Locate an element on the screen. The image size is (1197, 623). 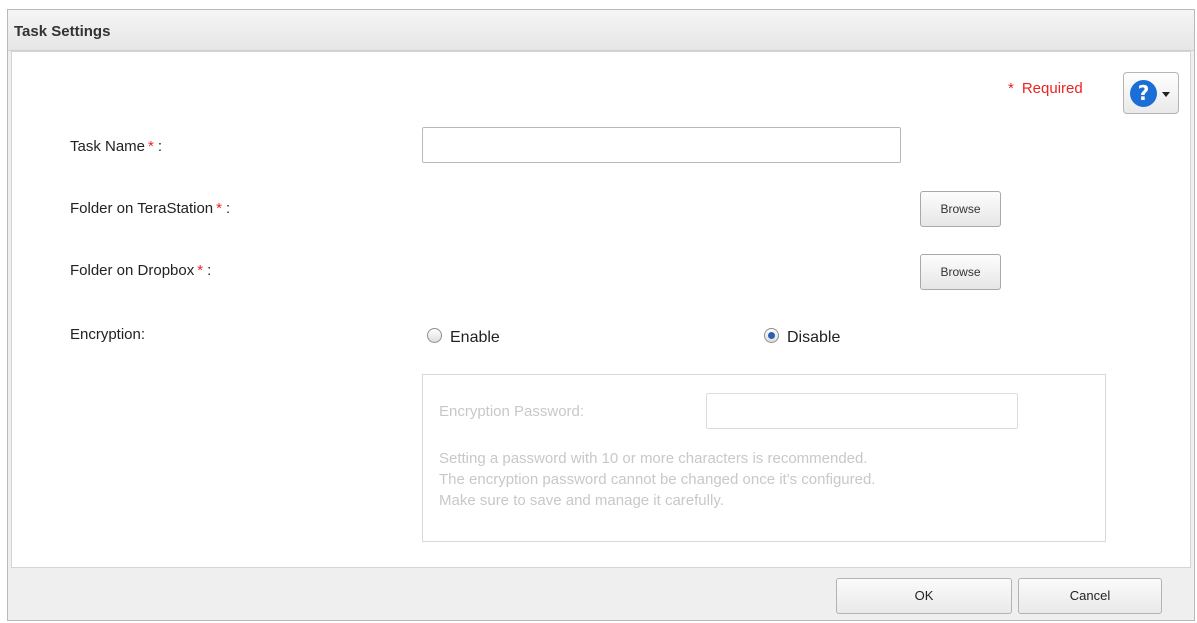
browse-dropbox-button: Browse is located at coordinates (960, 272).